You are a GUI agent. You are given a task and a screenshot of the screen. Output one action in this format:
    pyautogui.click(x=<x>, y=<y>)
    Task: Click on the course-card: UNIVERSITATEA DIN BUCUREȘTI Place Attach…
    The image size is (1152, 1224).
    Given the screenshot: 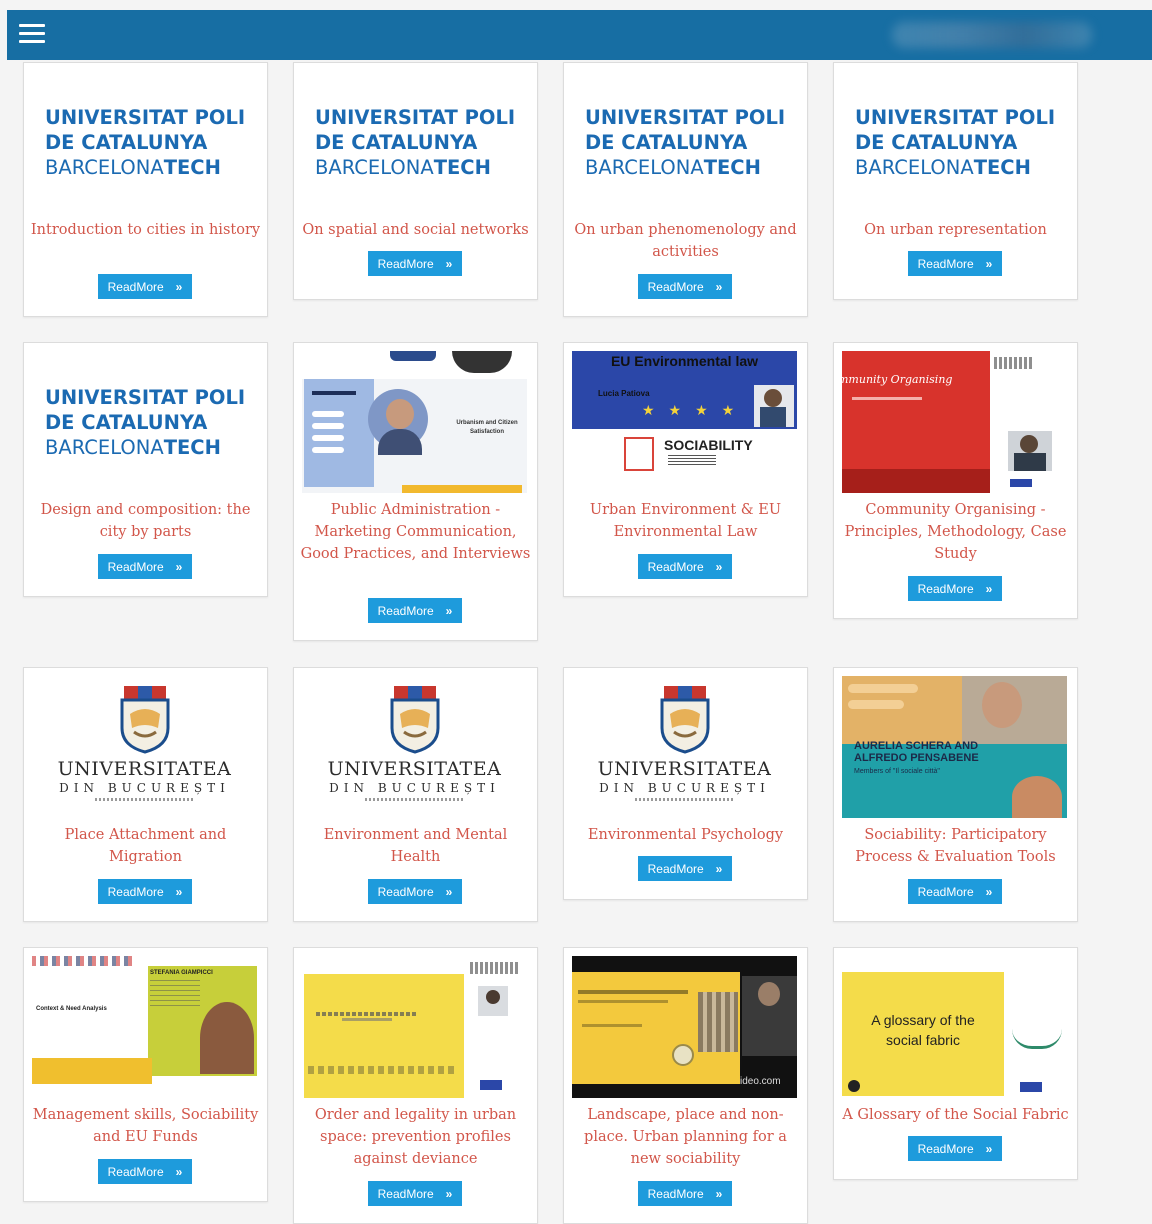 What is the action you would take?
    pyautogui.click(x=145, y=794)
    